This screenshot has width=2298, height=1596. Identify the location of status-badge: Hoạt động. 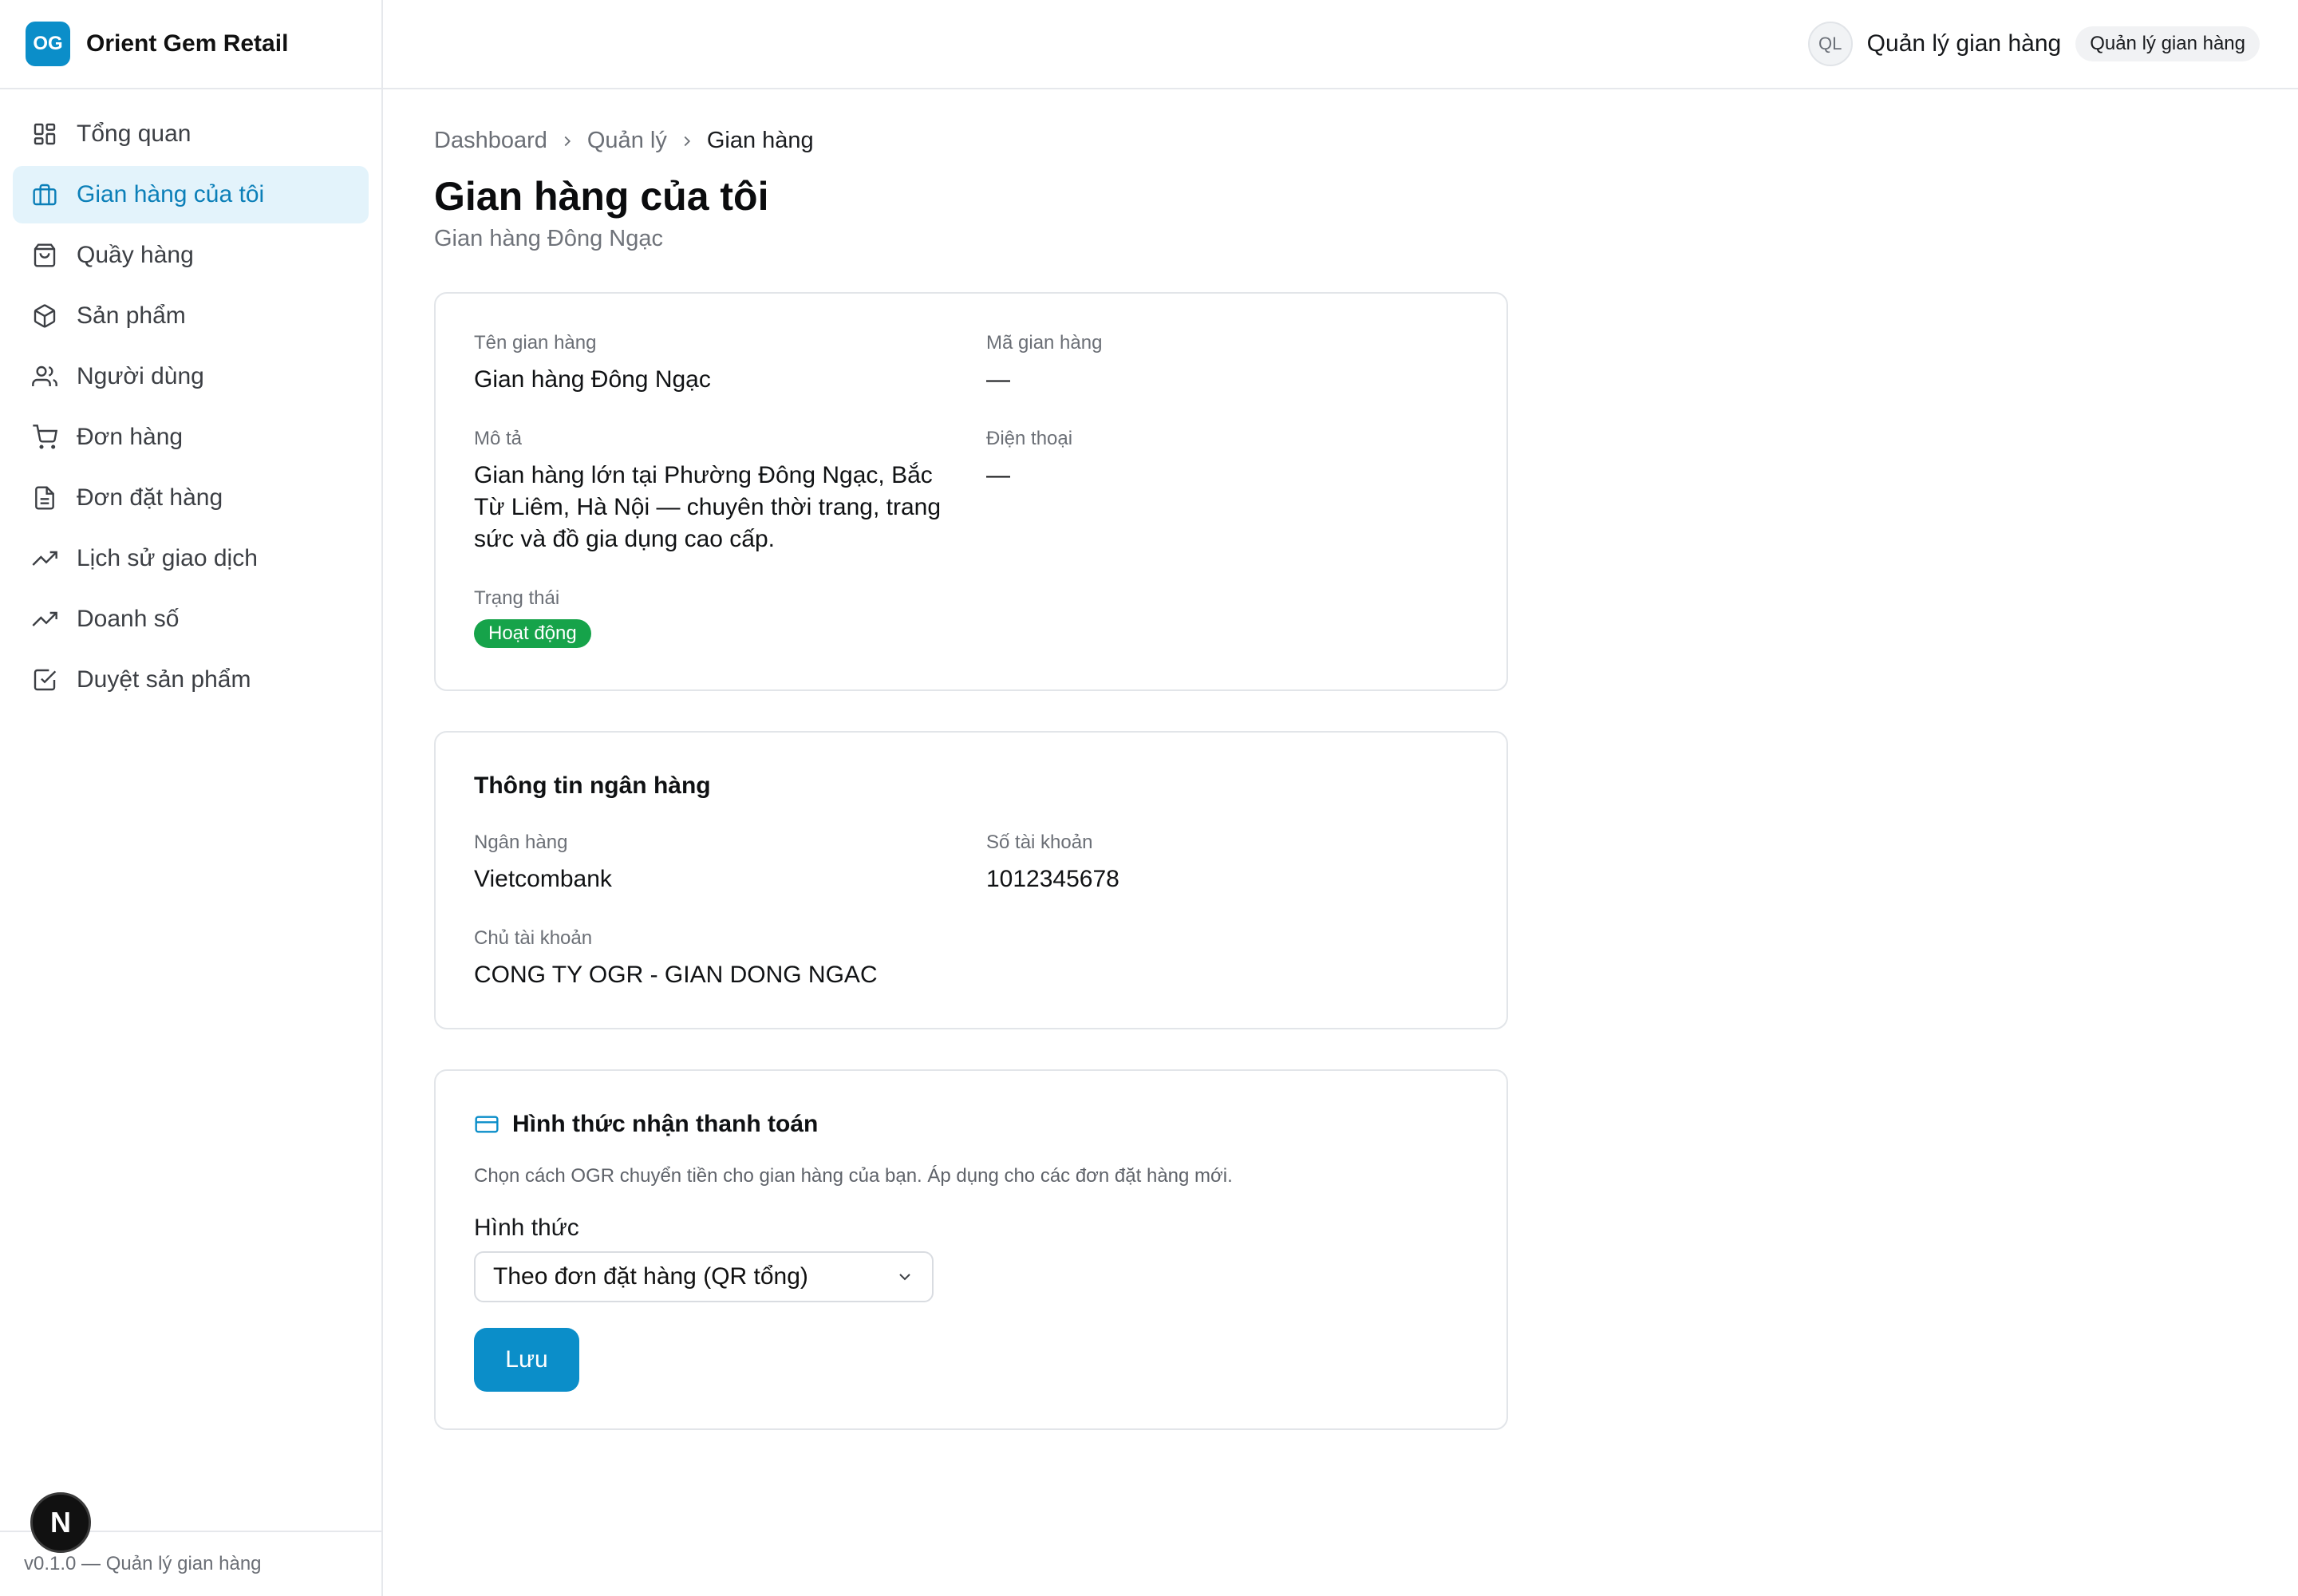
(532, 633).